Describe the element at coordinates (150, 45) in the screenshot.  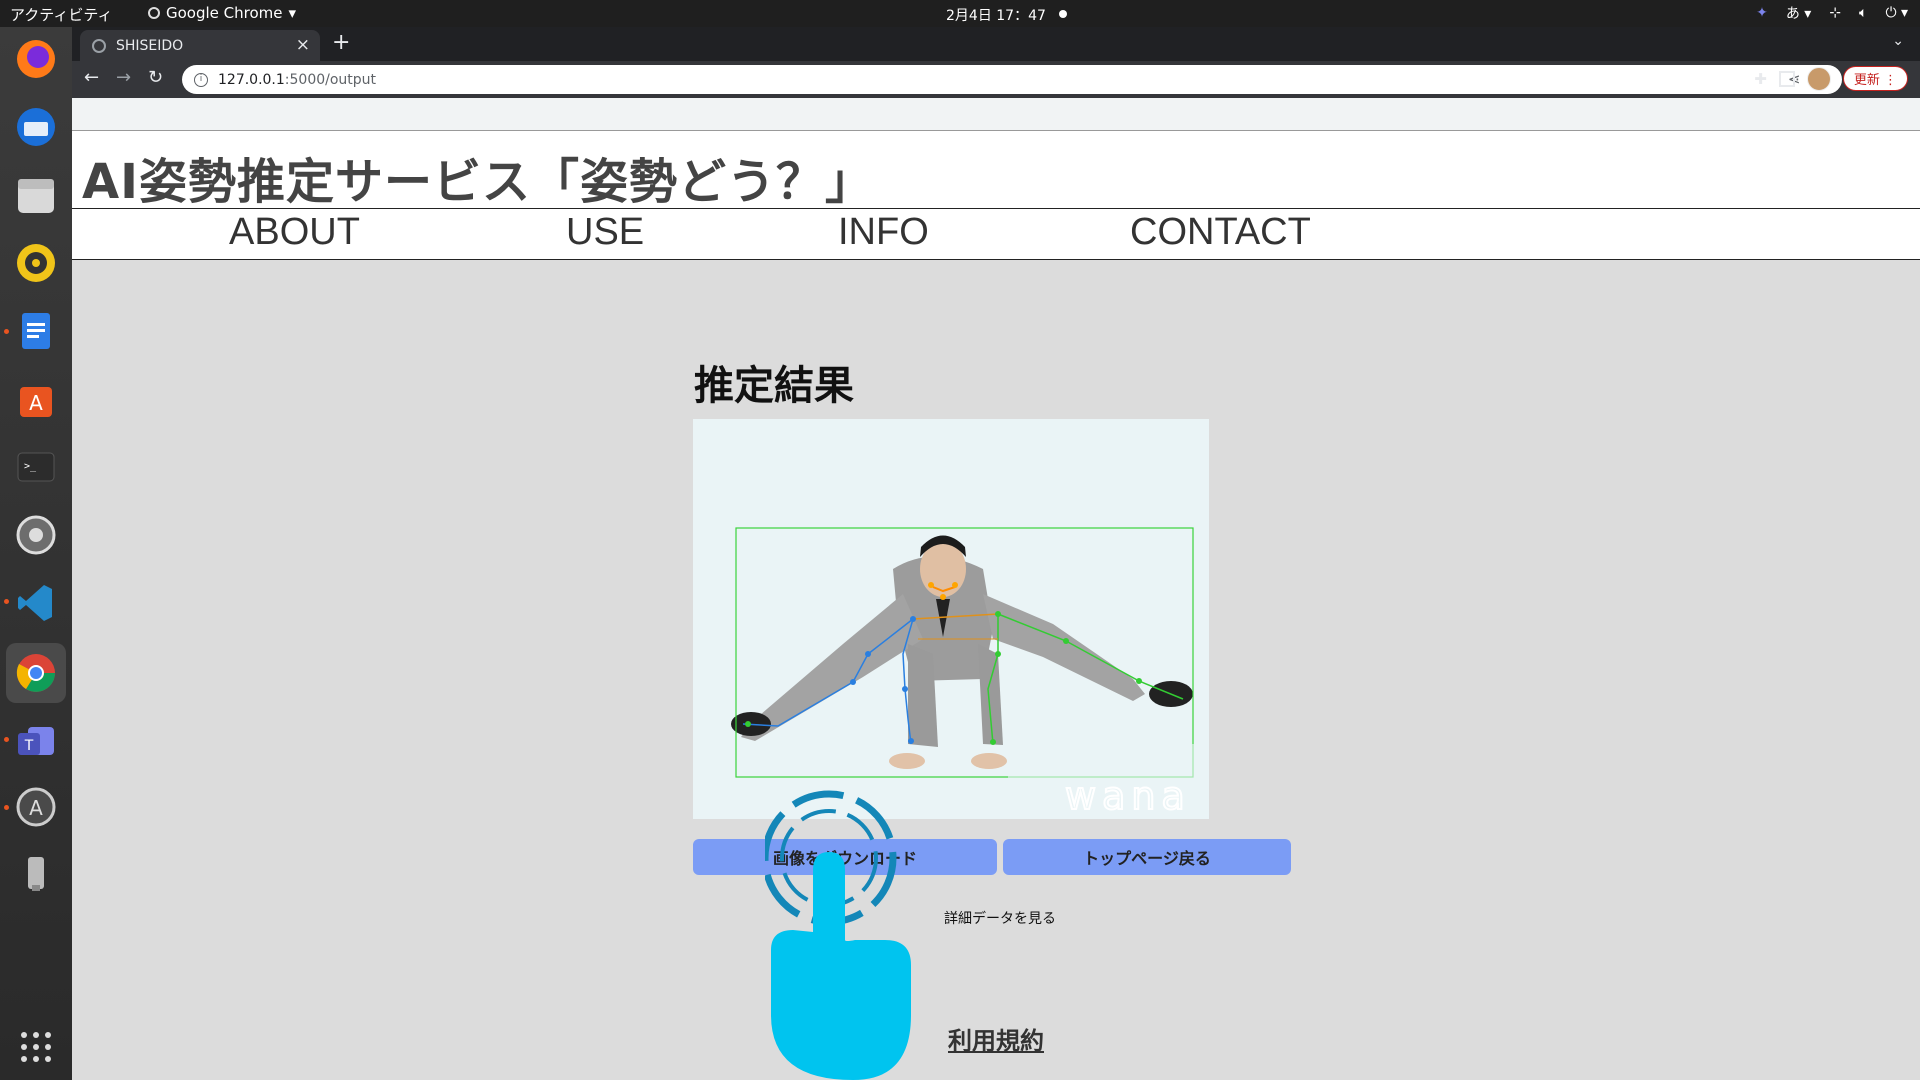
I see `tab-title: SHISEIDO` at that location.